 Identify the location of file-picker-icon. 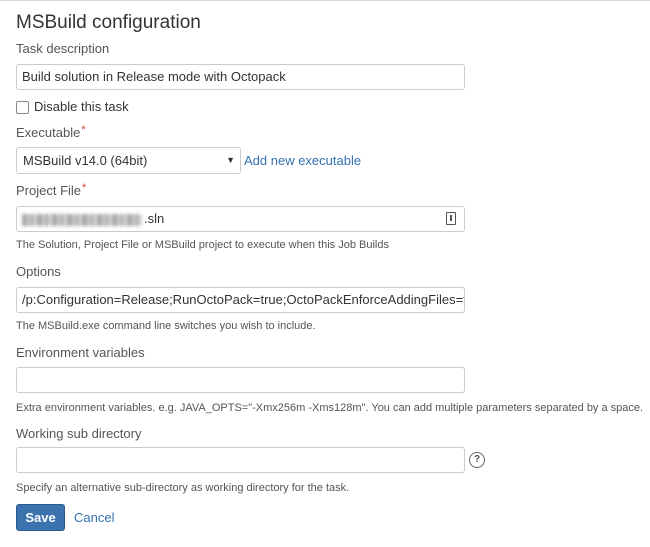
(451, 218).